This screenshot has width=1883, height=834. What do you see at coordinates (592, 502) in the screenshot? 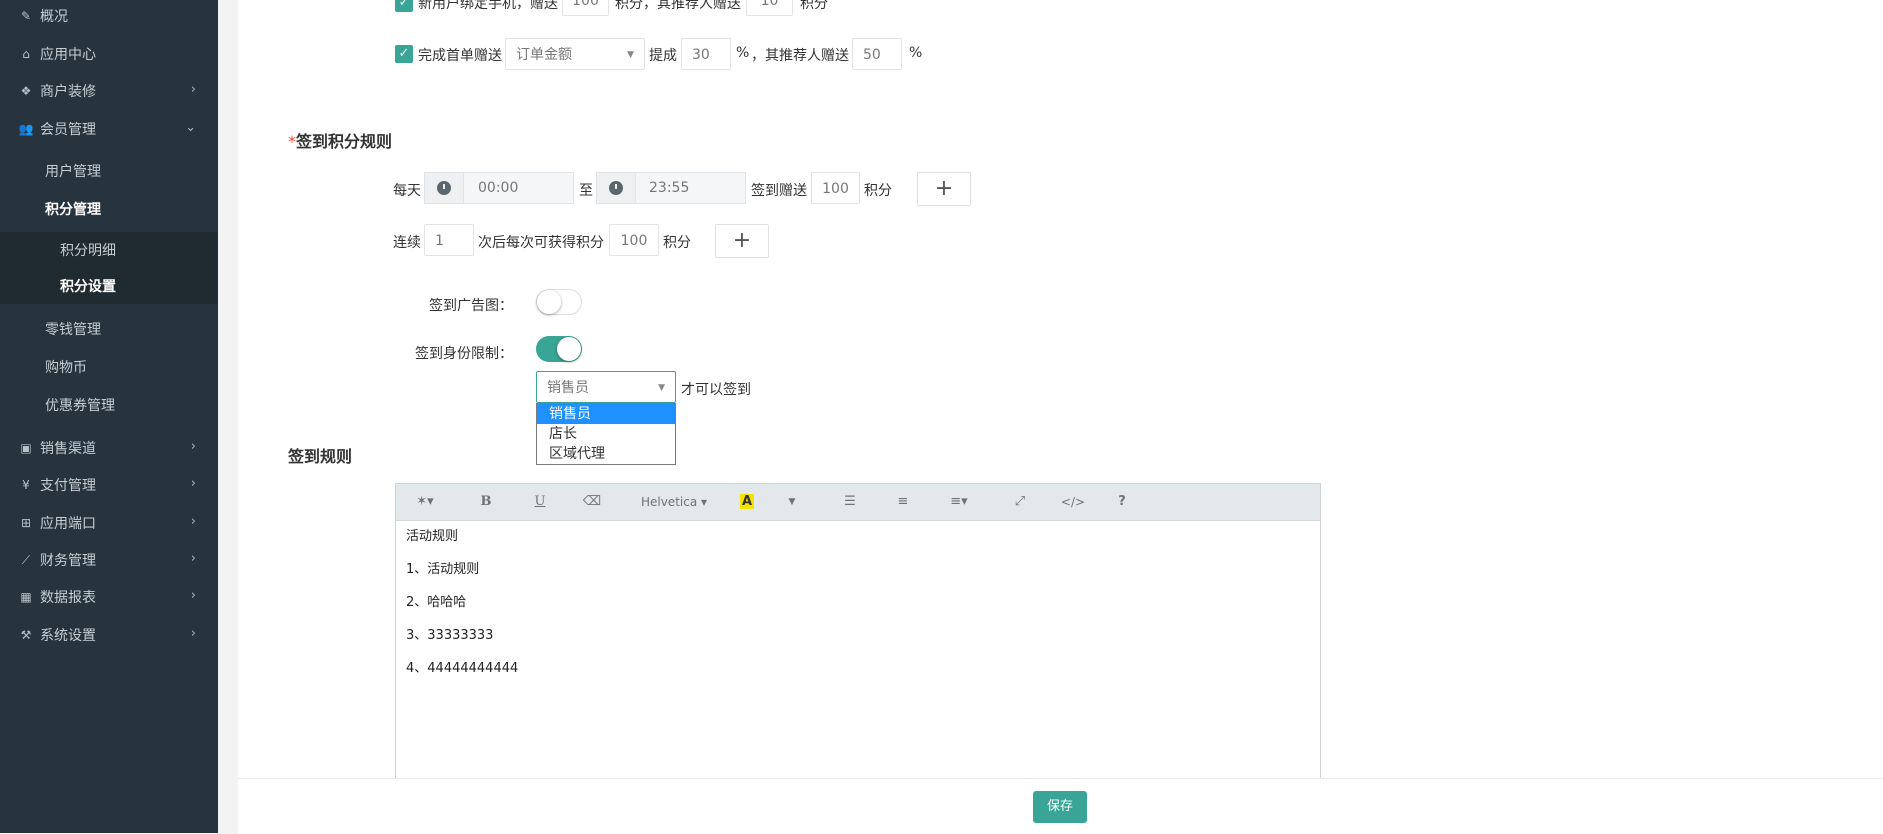
I see `eraser-icon: ⌫` at bounding box center [592, 502].